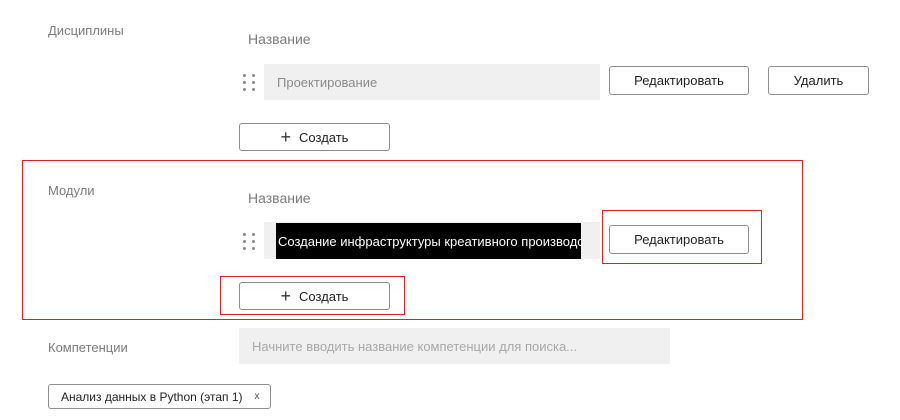 The height and width of the screenshot is (420, 900). I want to click on competency-chip-label: Анализ данных в Python (этап 1), so click(152, 396).